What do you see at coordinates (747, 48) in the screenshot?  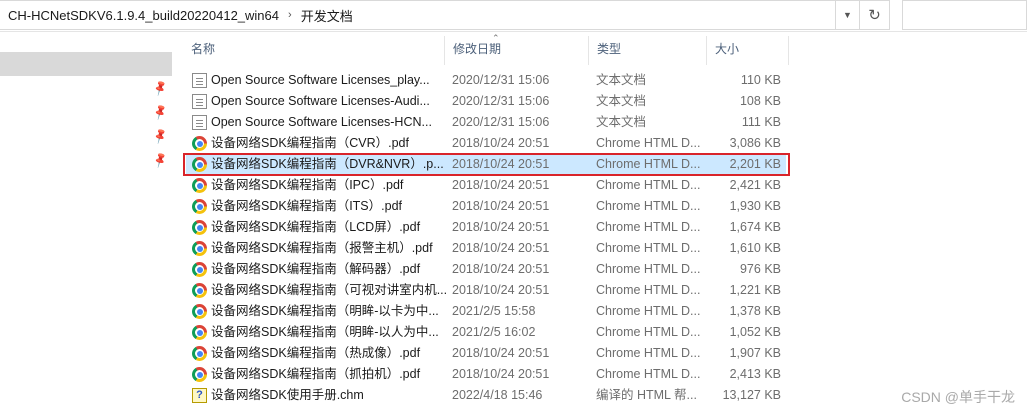 I see `column-size: 大小` at bounding box center [747, 48].